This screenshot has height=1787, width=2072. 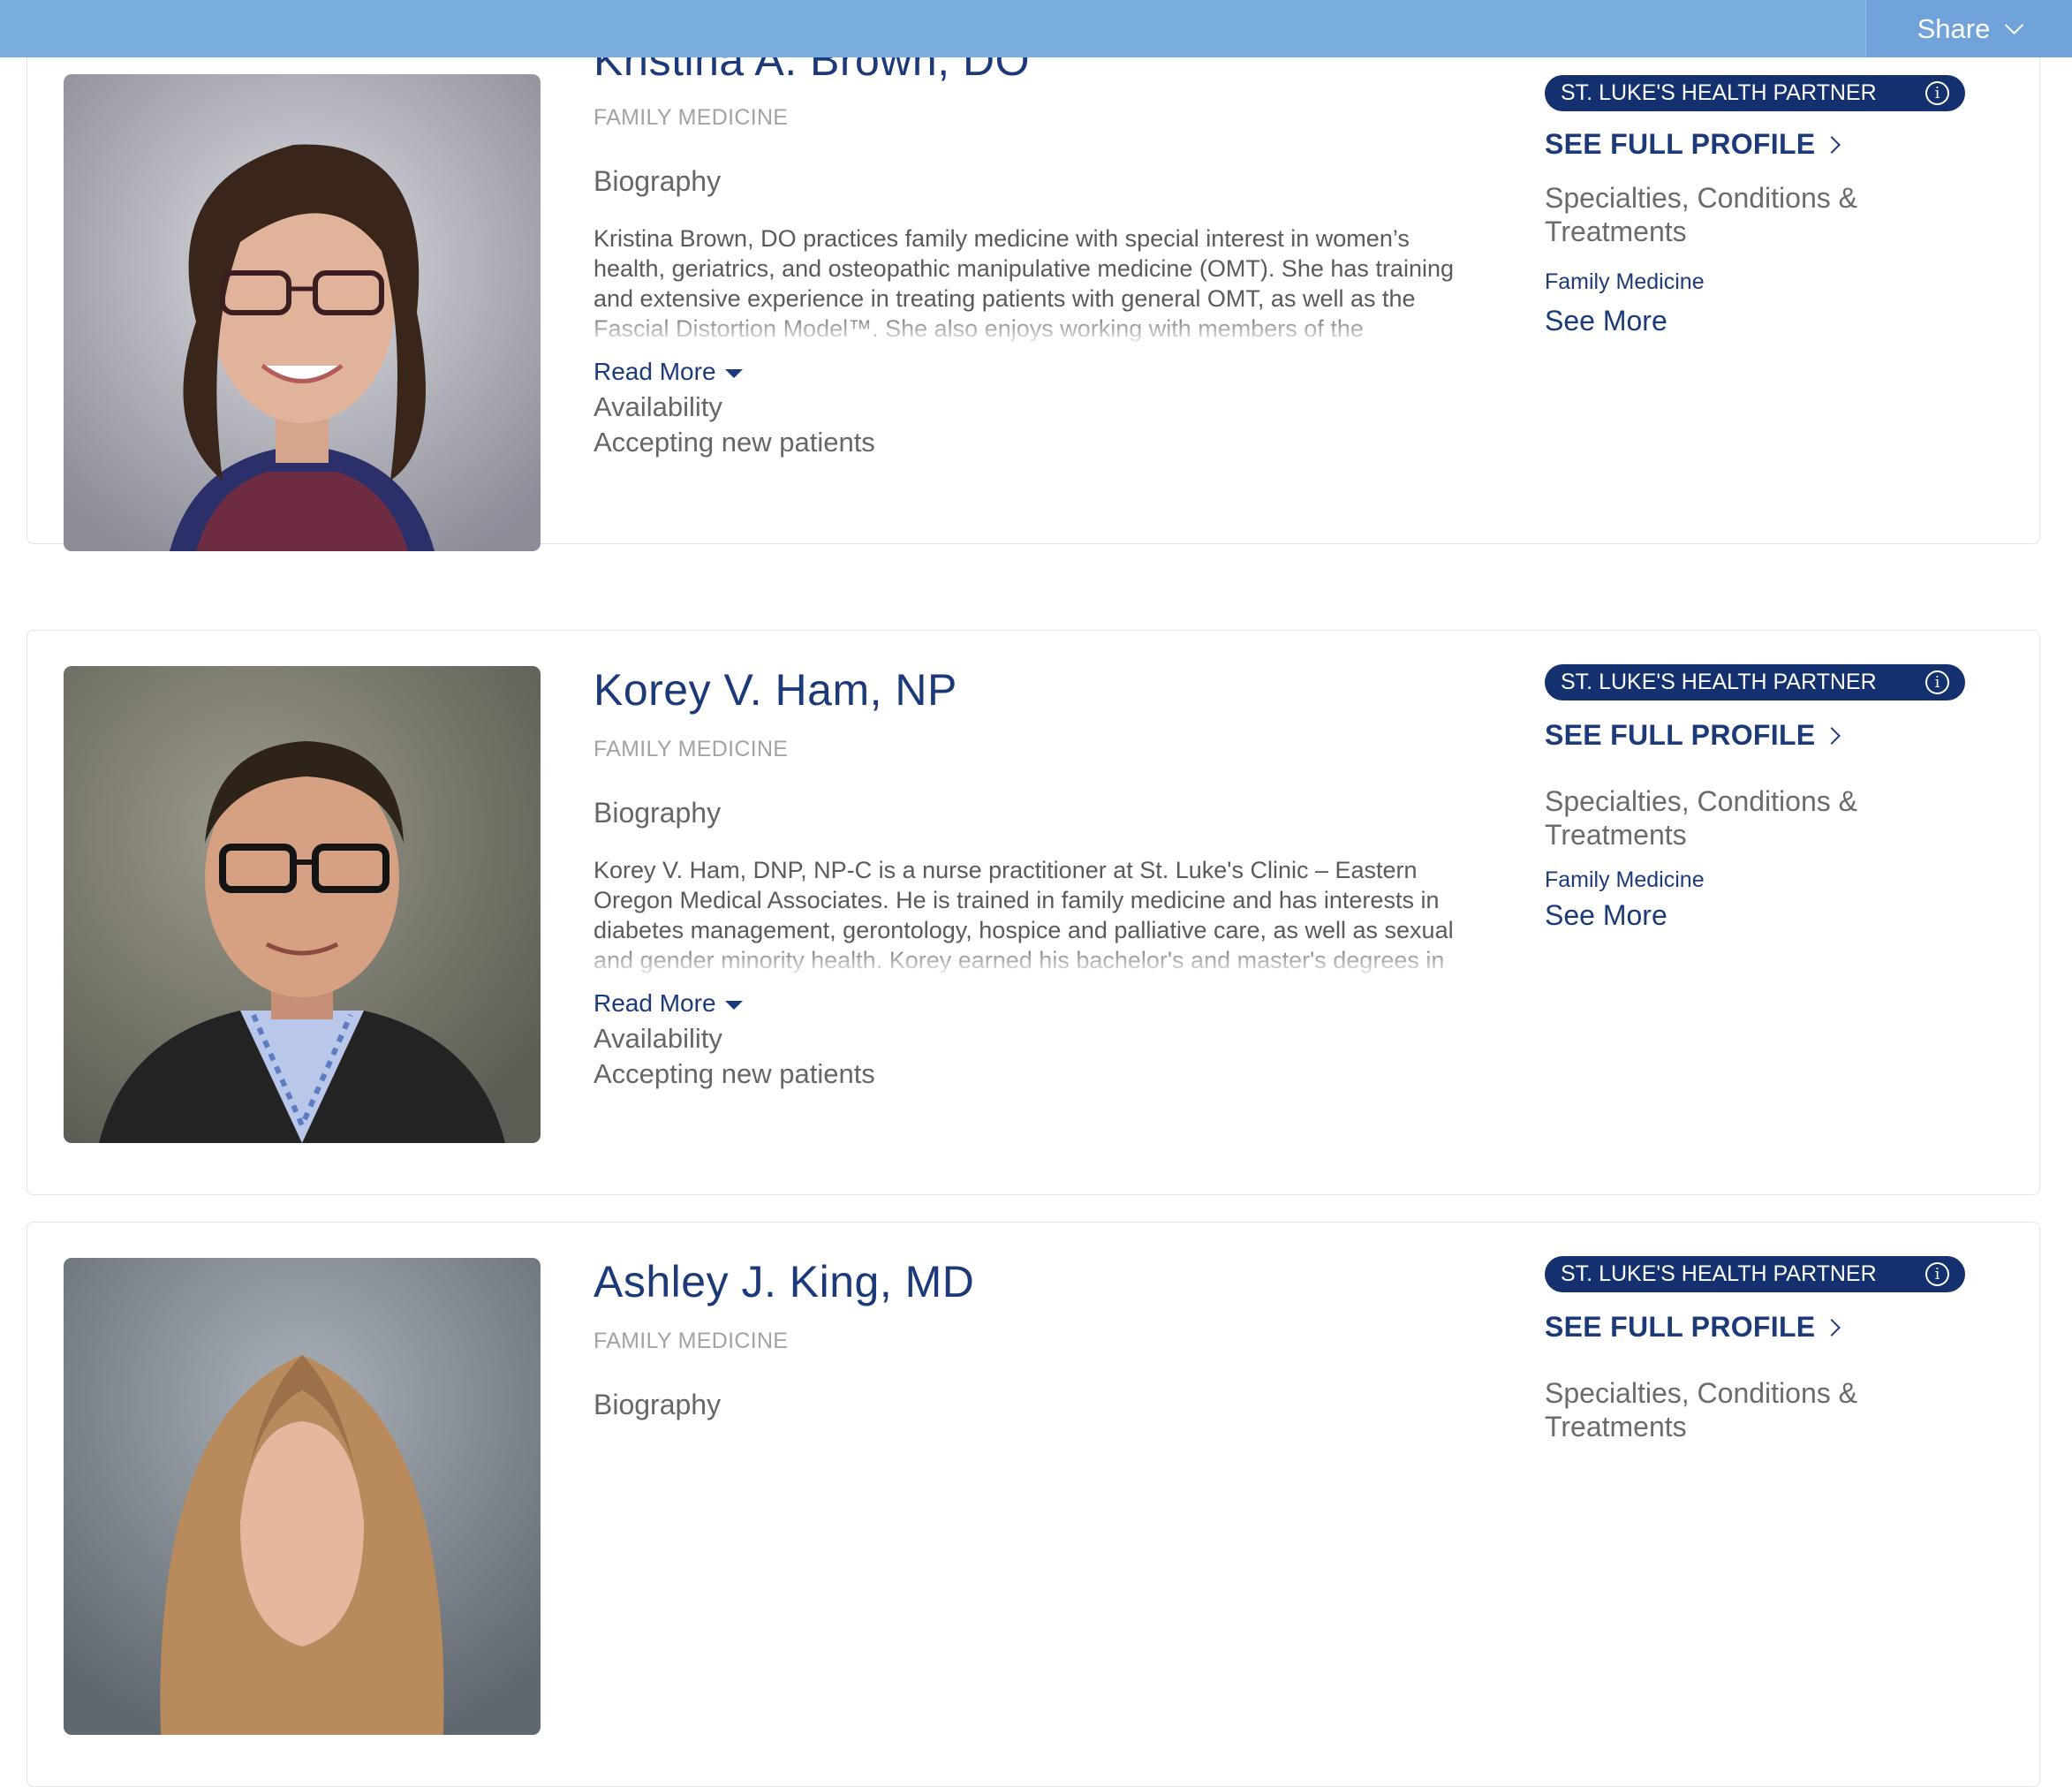 What do you see at coordinates (784, 1281) in the screenshot?
I see `provider-name: Ashley J. King, MD` at bounding box center [784, 1281].